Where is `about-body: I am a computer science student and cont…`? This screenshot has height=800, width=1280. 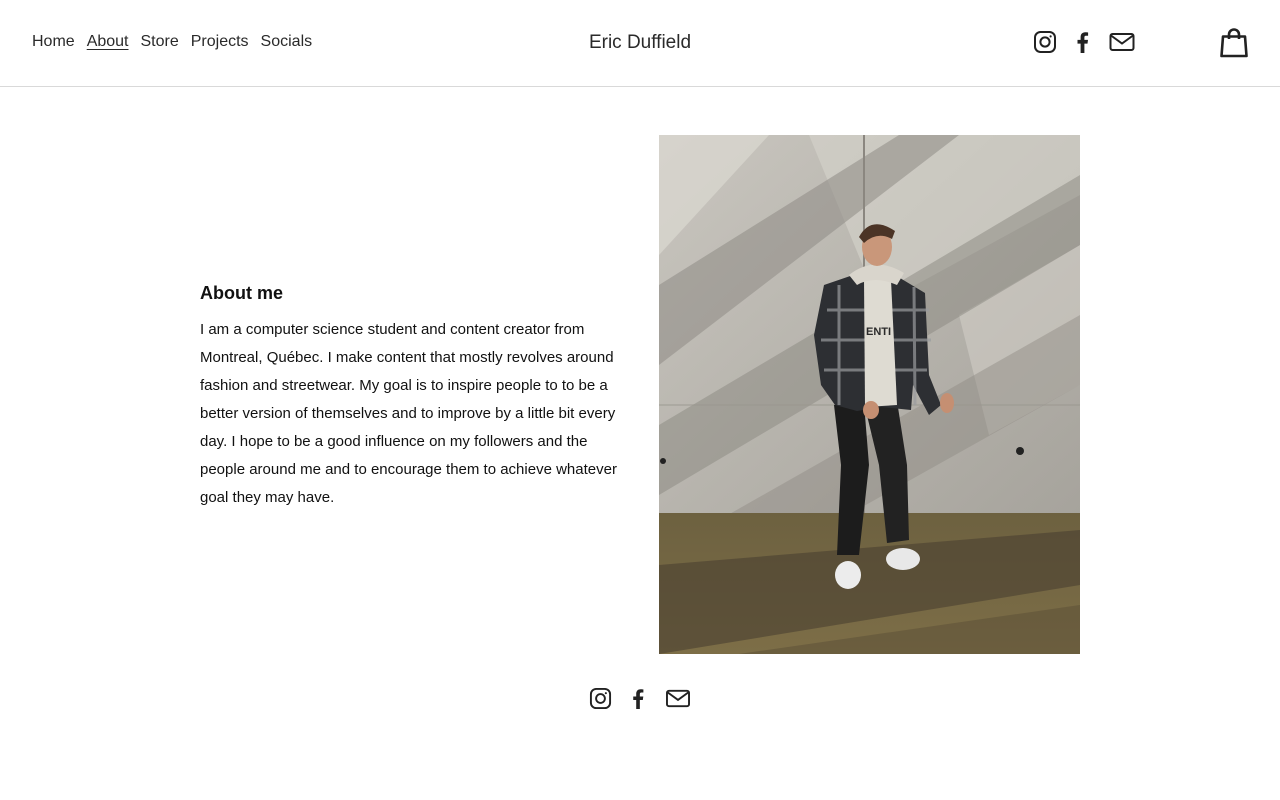
about-body: I am a computer science student and cont… is located at coordinates (408, 413).